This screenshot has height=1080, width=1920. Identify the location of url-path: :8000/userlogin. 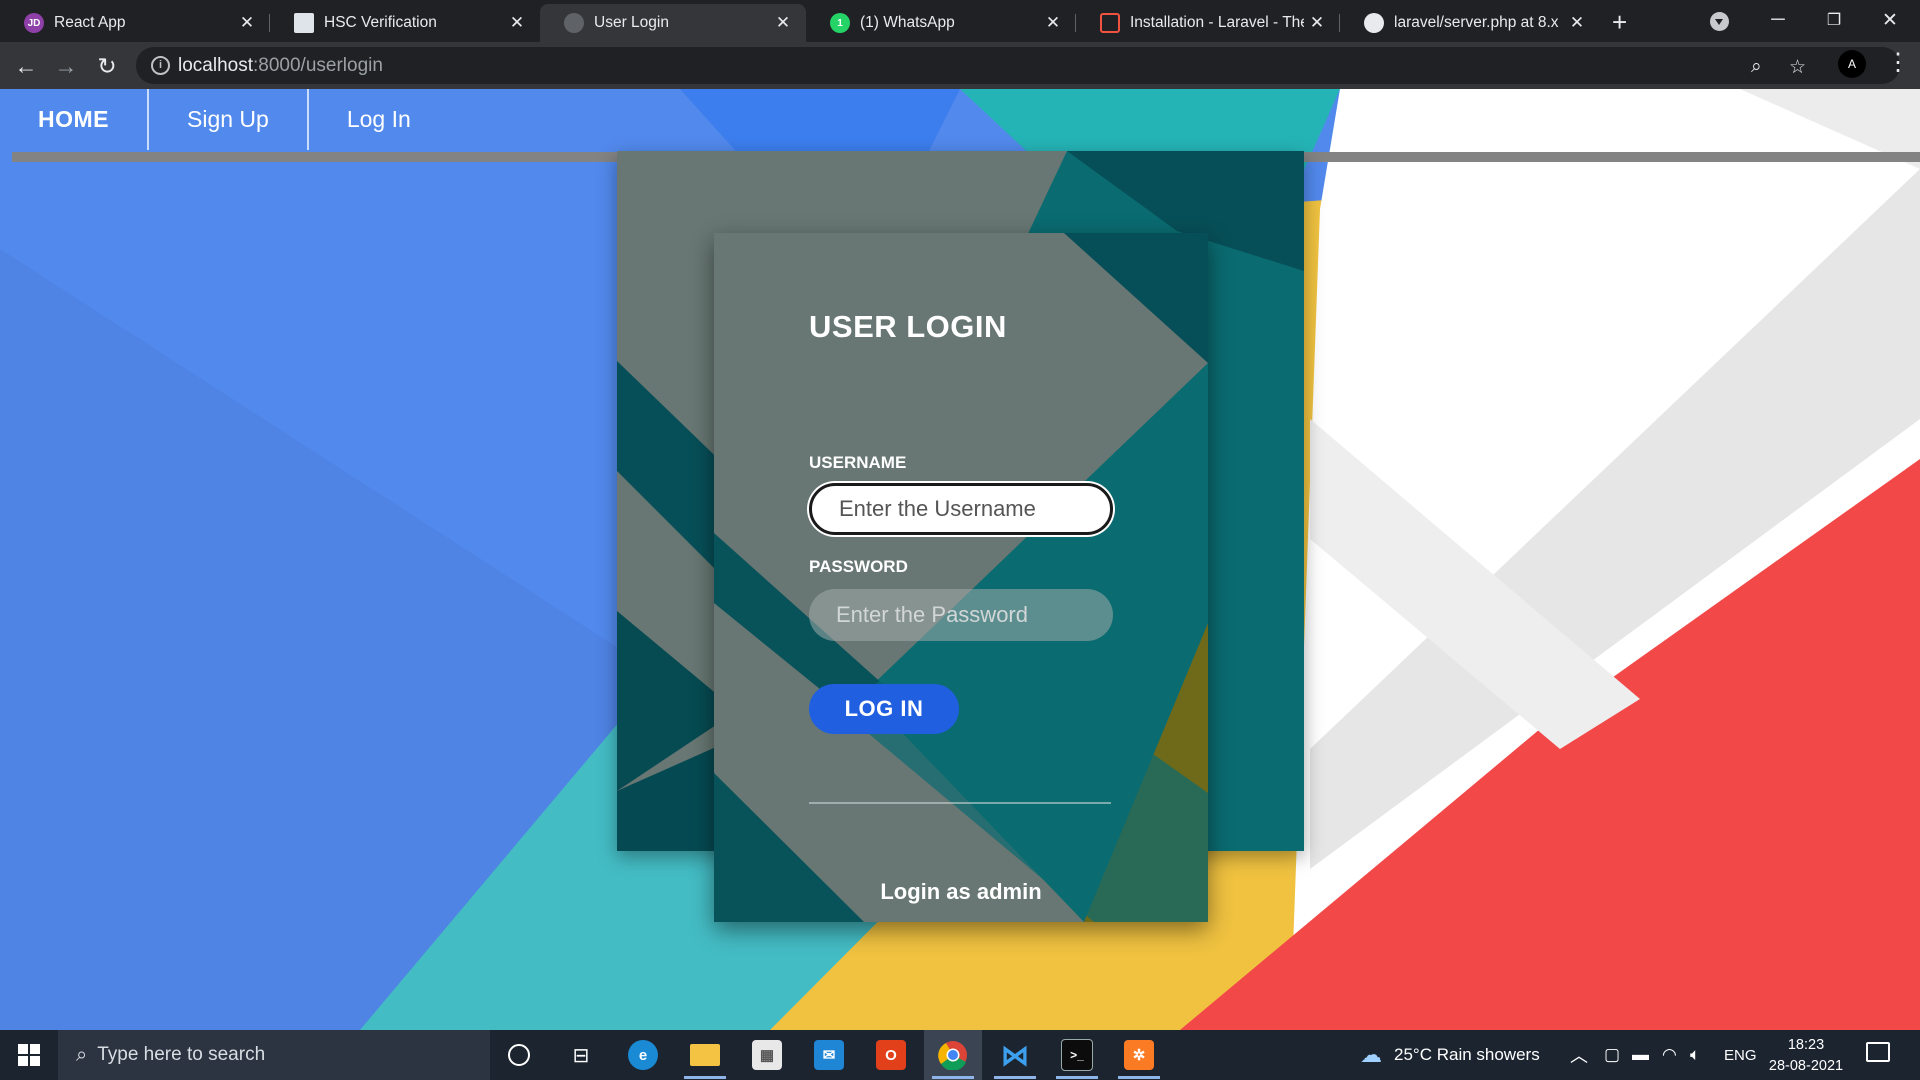
(318, 65).